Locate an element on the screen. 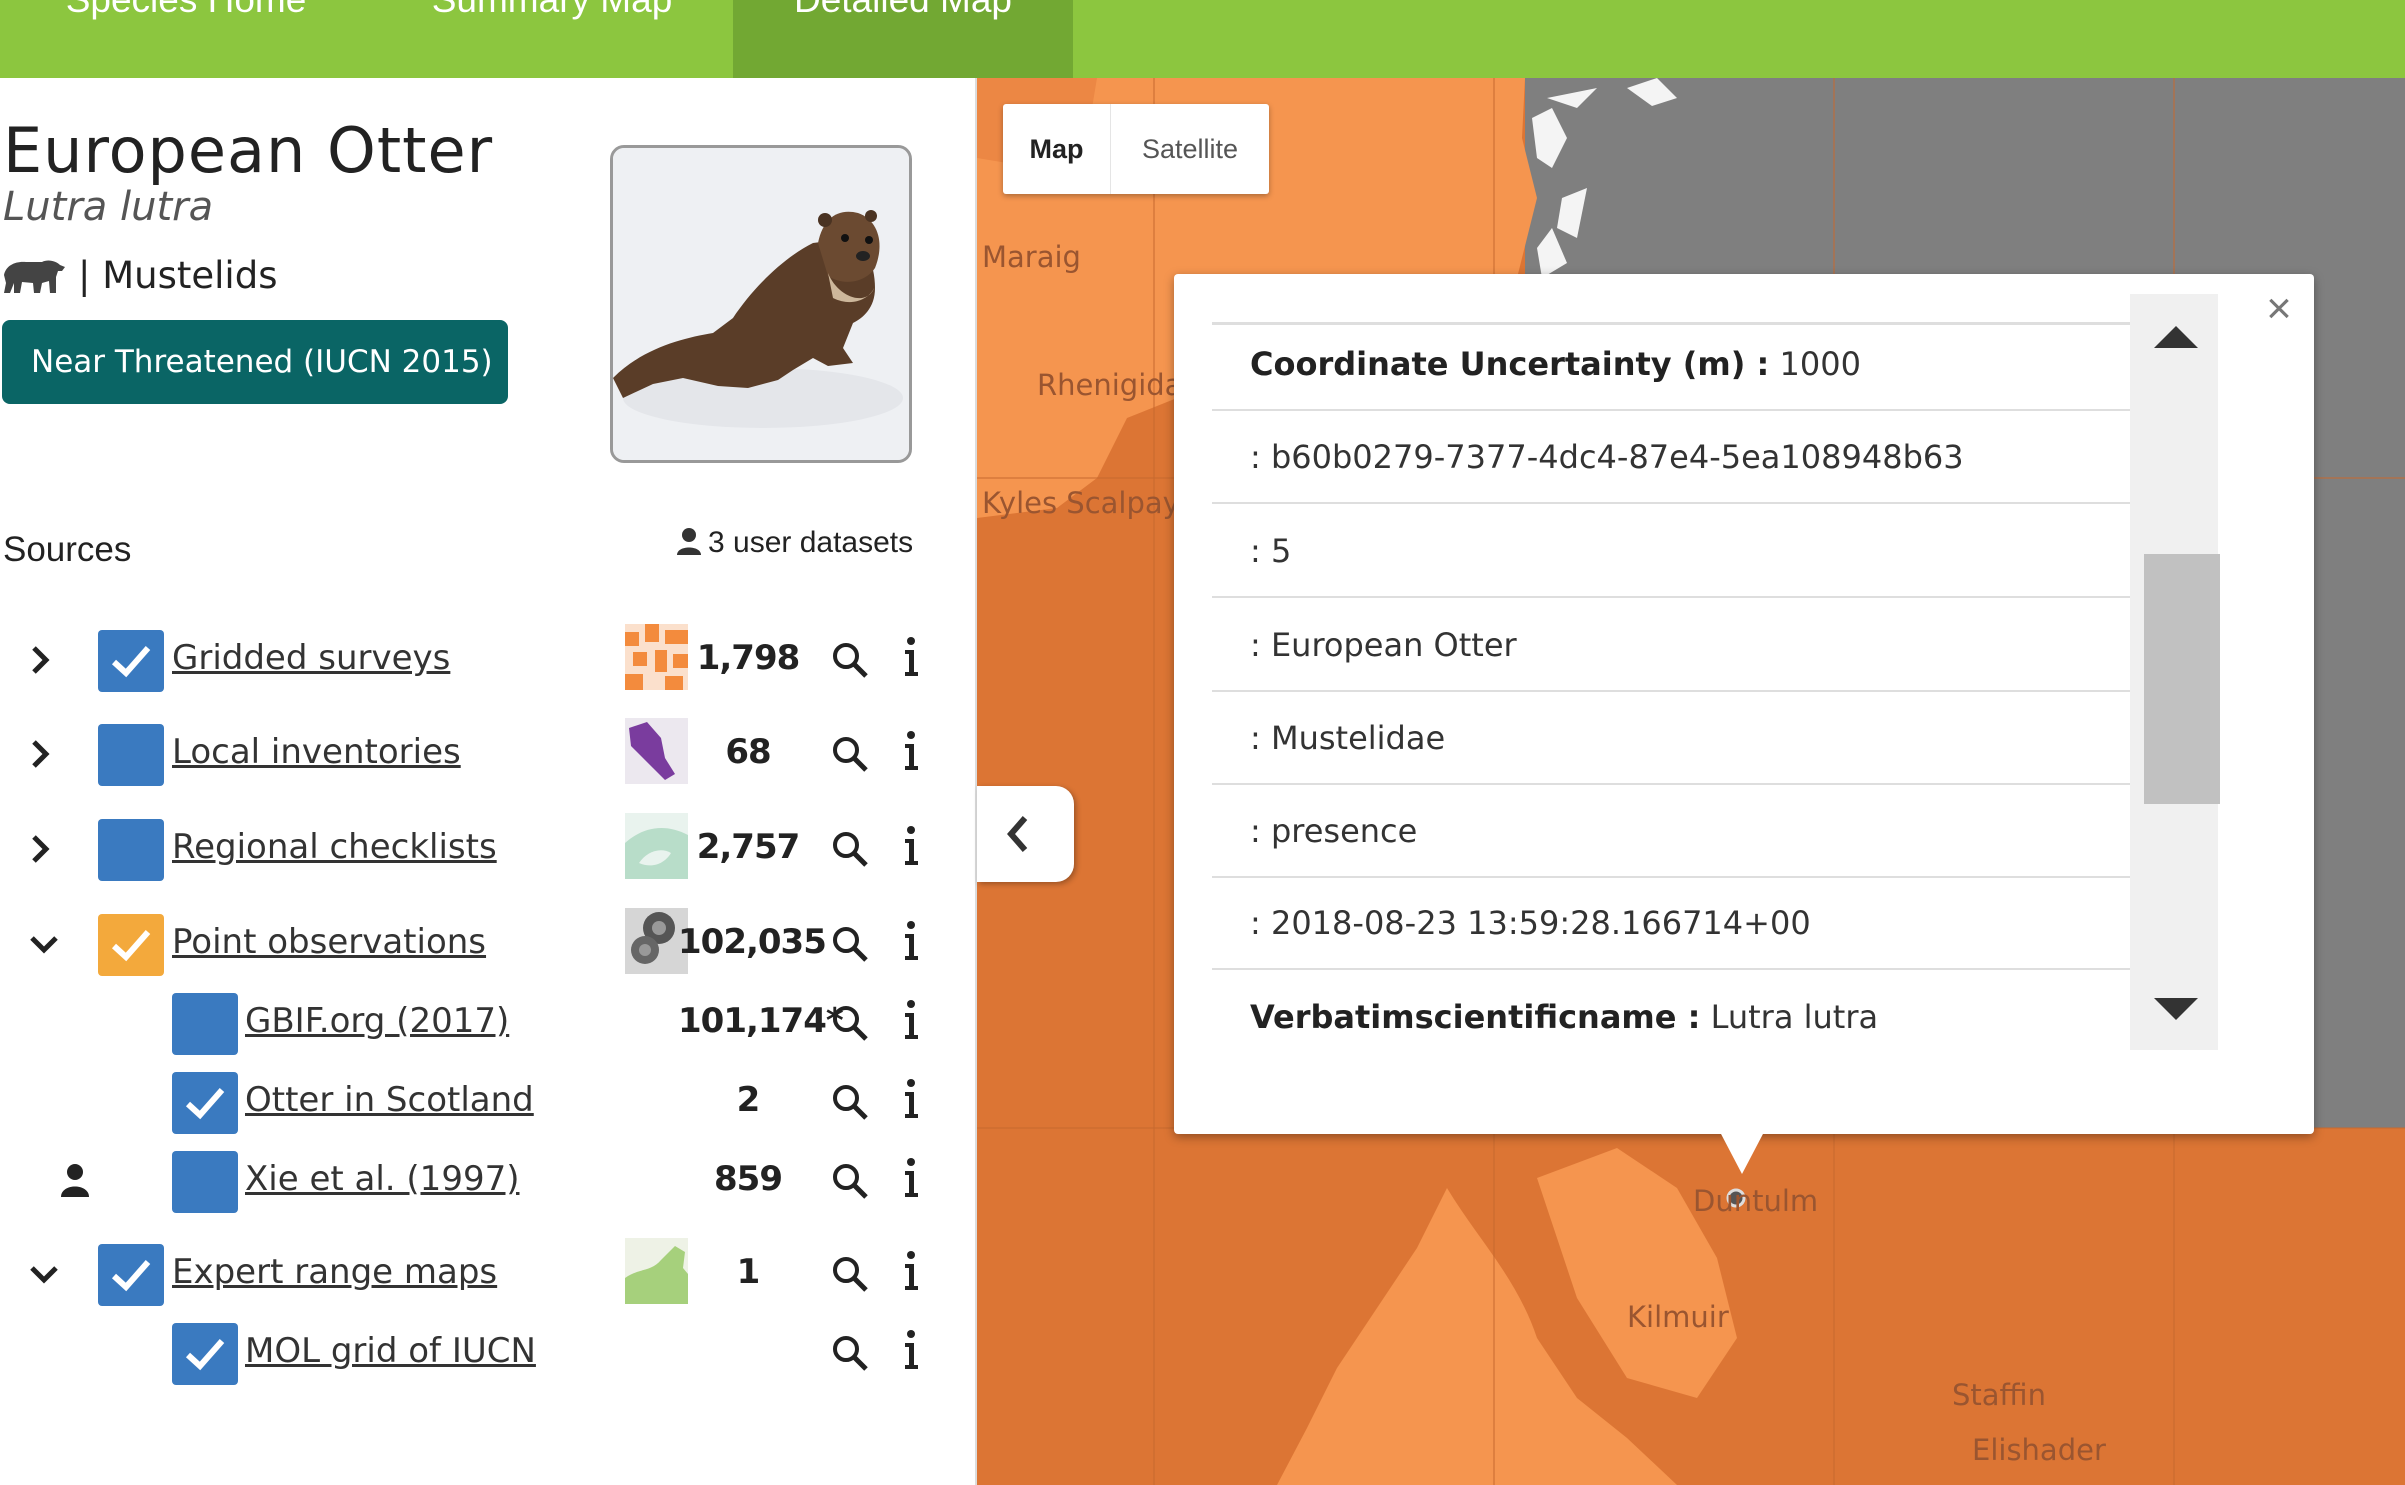 The image size is (2405, 1485). mol-grid-link: MOL grid of IUCN is located at coordinates (390, 1351).